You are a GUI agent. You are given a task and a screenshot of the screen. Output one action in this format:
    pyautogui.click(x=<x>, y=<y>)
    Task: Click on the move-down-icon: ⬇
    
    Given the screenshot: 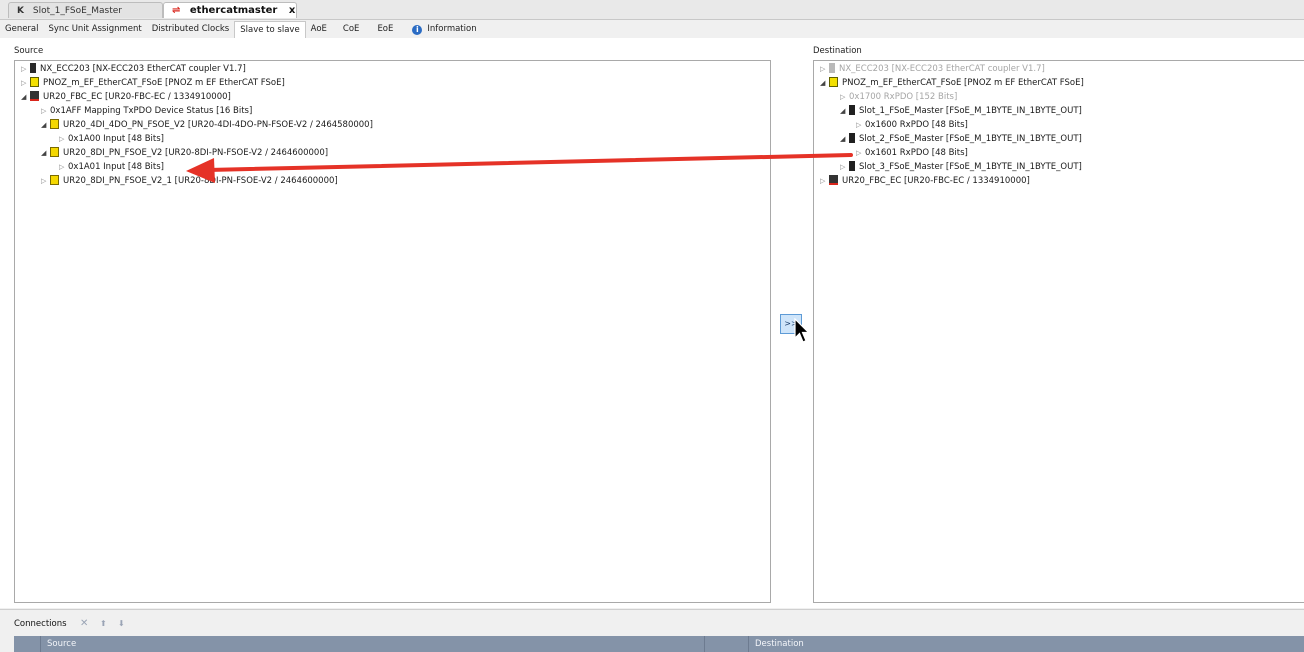 What is the action you would take?
    pyautogui.click(x=121, y=623)
    